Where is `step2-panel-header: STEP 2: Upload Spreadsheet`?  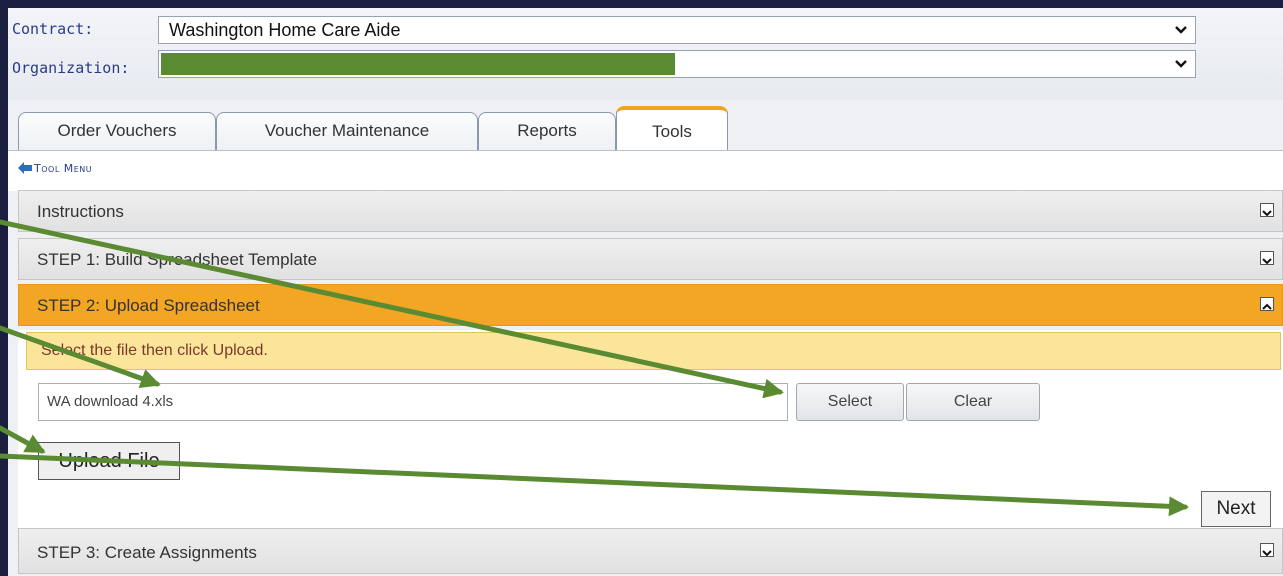 step2-panel-header: STEP 2: Upload Spreadsheet is located at coordinates (650, 305).